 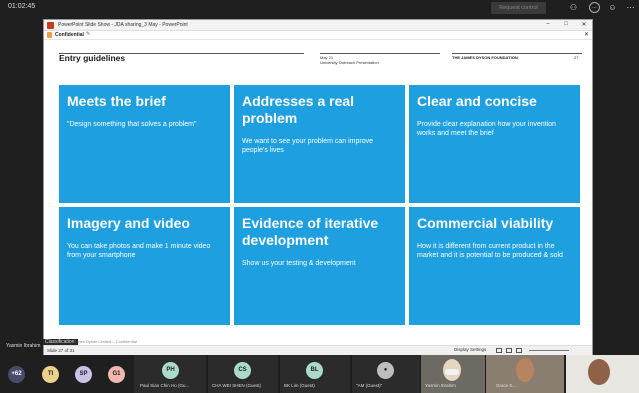 What do you see at coordinates (385, 370) in the screenshot?
I see `person-icon: ●` at bounding box center [385, 370].